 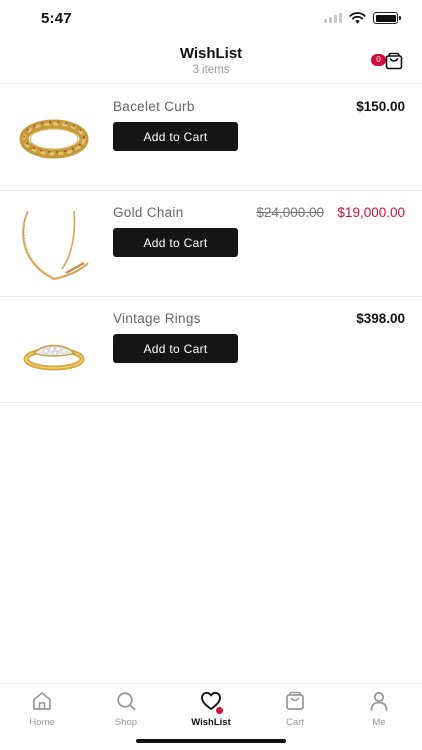 What do you see at coordinates (148, 212) in the screenshot?
I see `item-name: Gold Chain` at bounding box center [148, 212].